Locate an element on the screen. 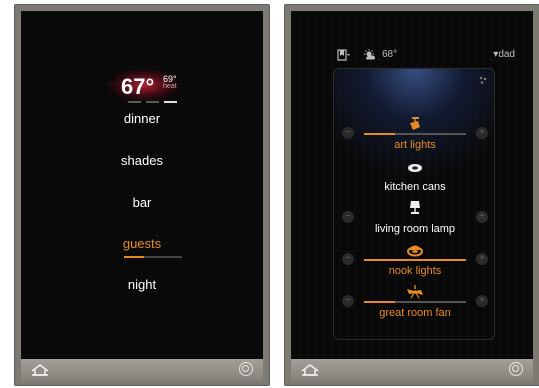 The height and width of the screenshot is (388, 539). right-bottom-bar is located at coordinates (412, 370).